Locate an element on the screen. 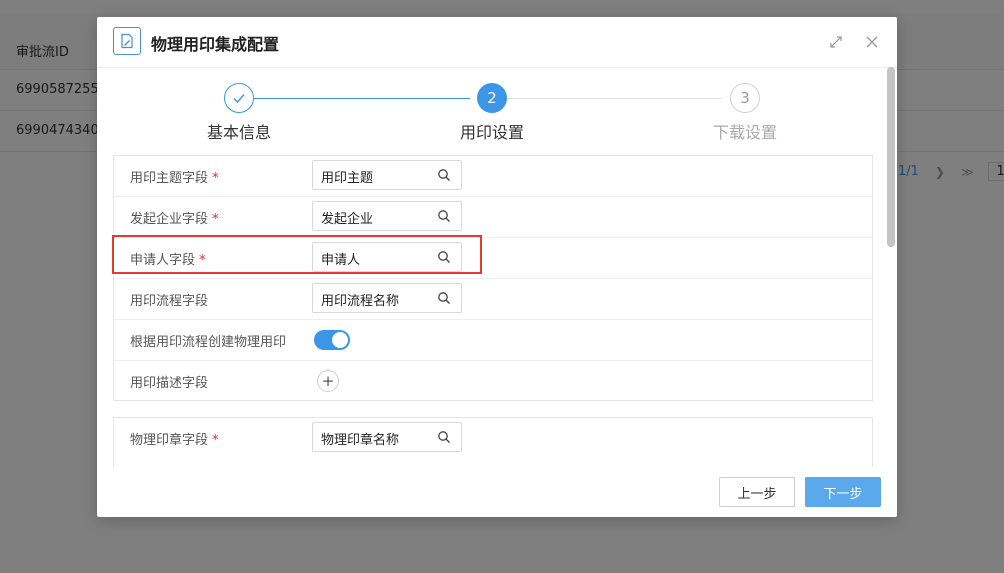  field-value: 物理印章名称 is located at coordinates (360, 440).